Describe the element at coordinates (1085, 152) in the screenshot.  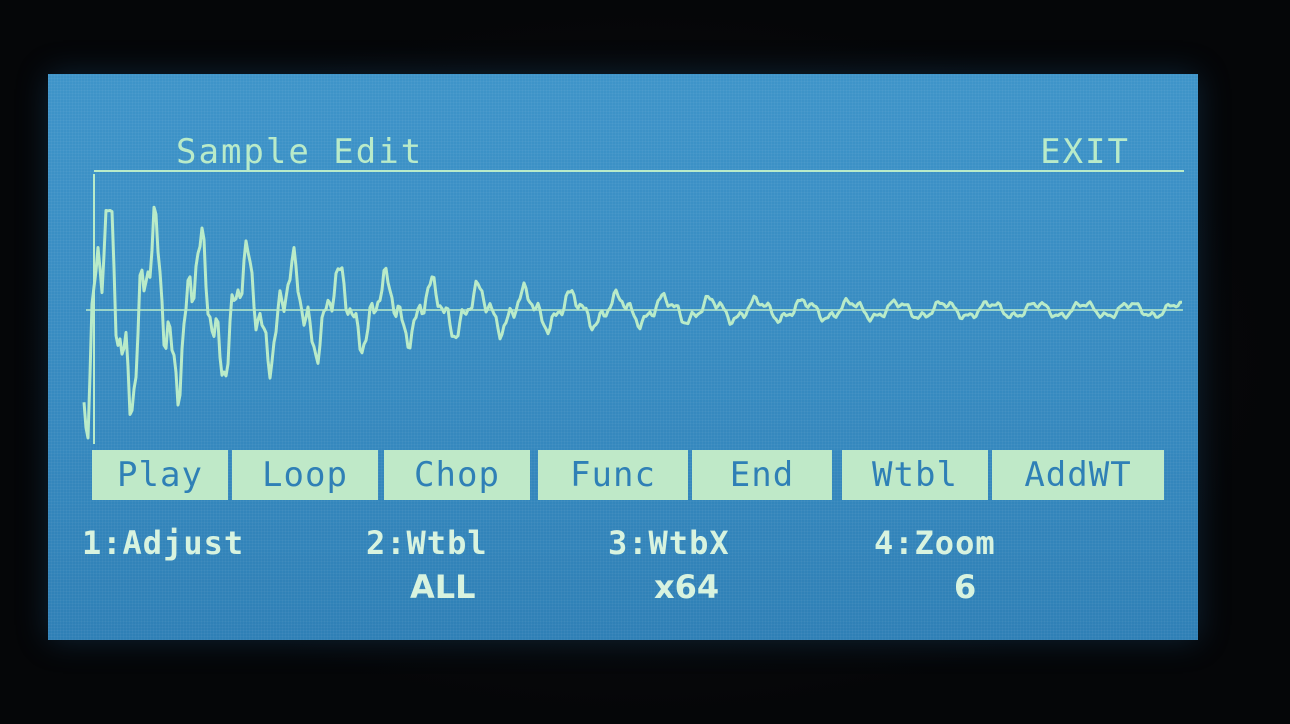
I see `exit-button: EXIT` at that location.